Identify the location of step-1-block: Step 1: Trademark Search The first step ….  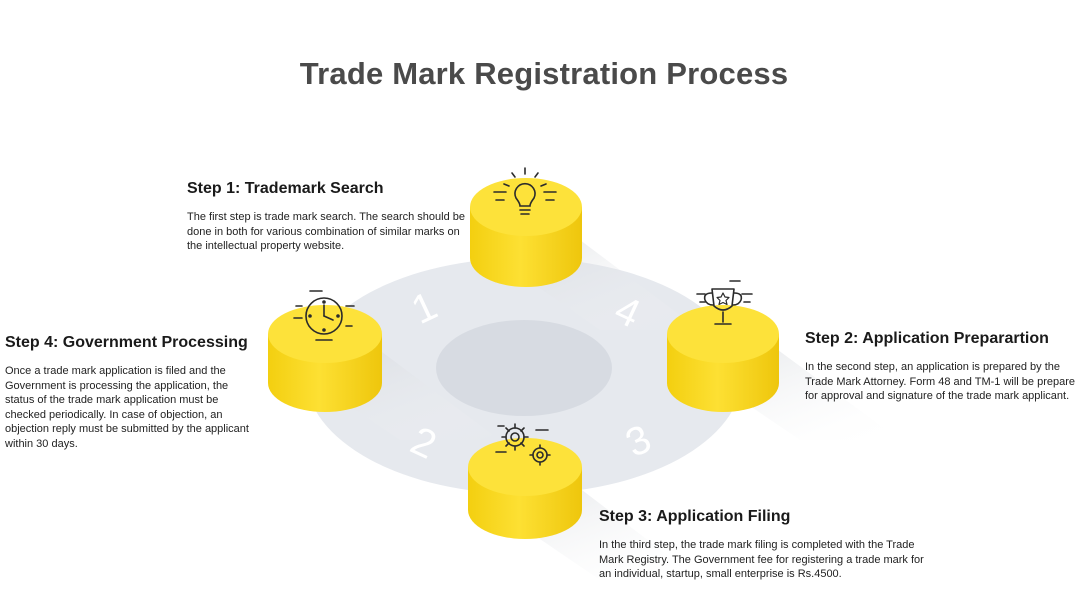
(327, 217).